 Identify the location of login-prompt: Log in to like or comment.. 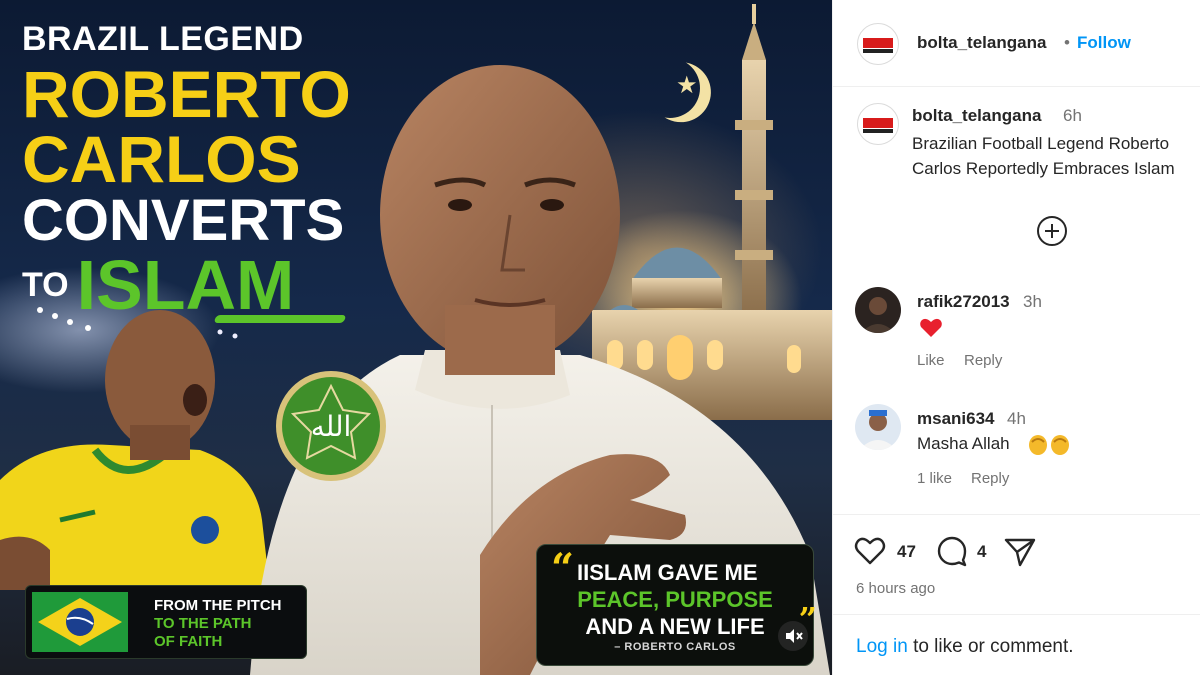
(965, 647).